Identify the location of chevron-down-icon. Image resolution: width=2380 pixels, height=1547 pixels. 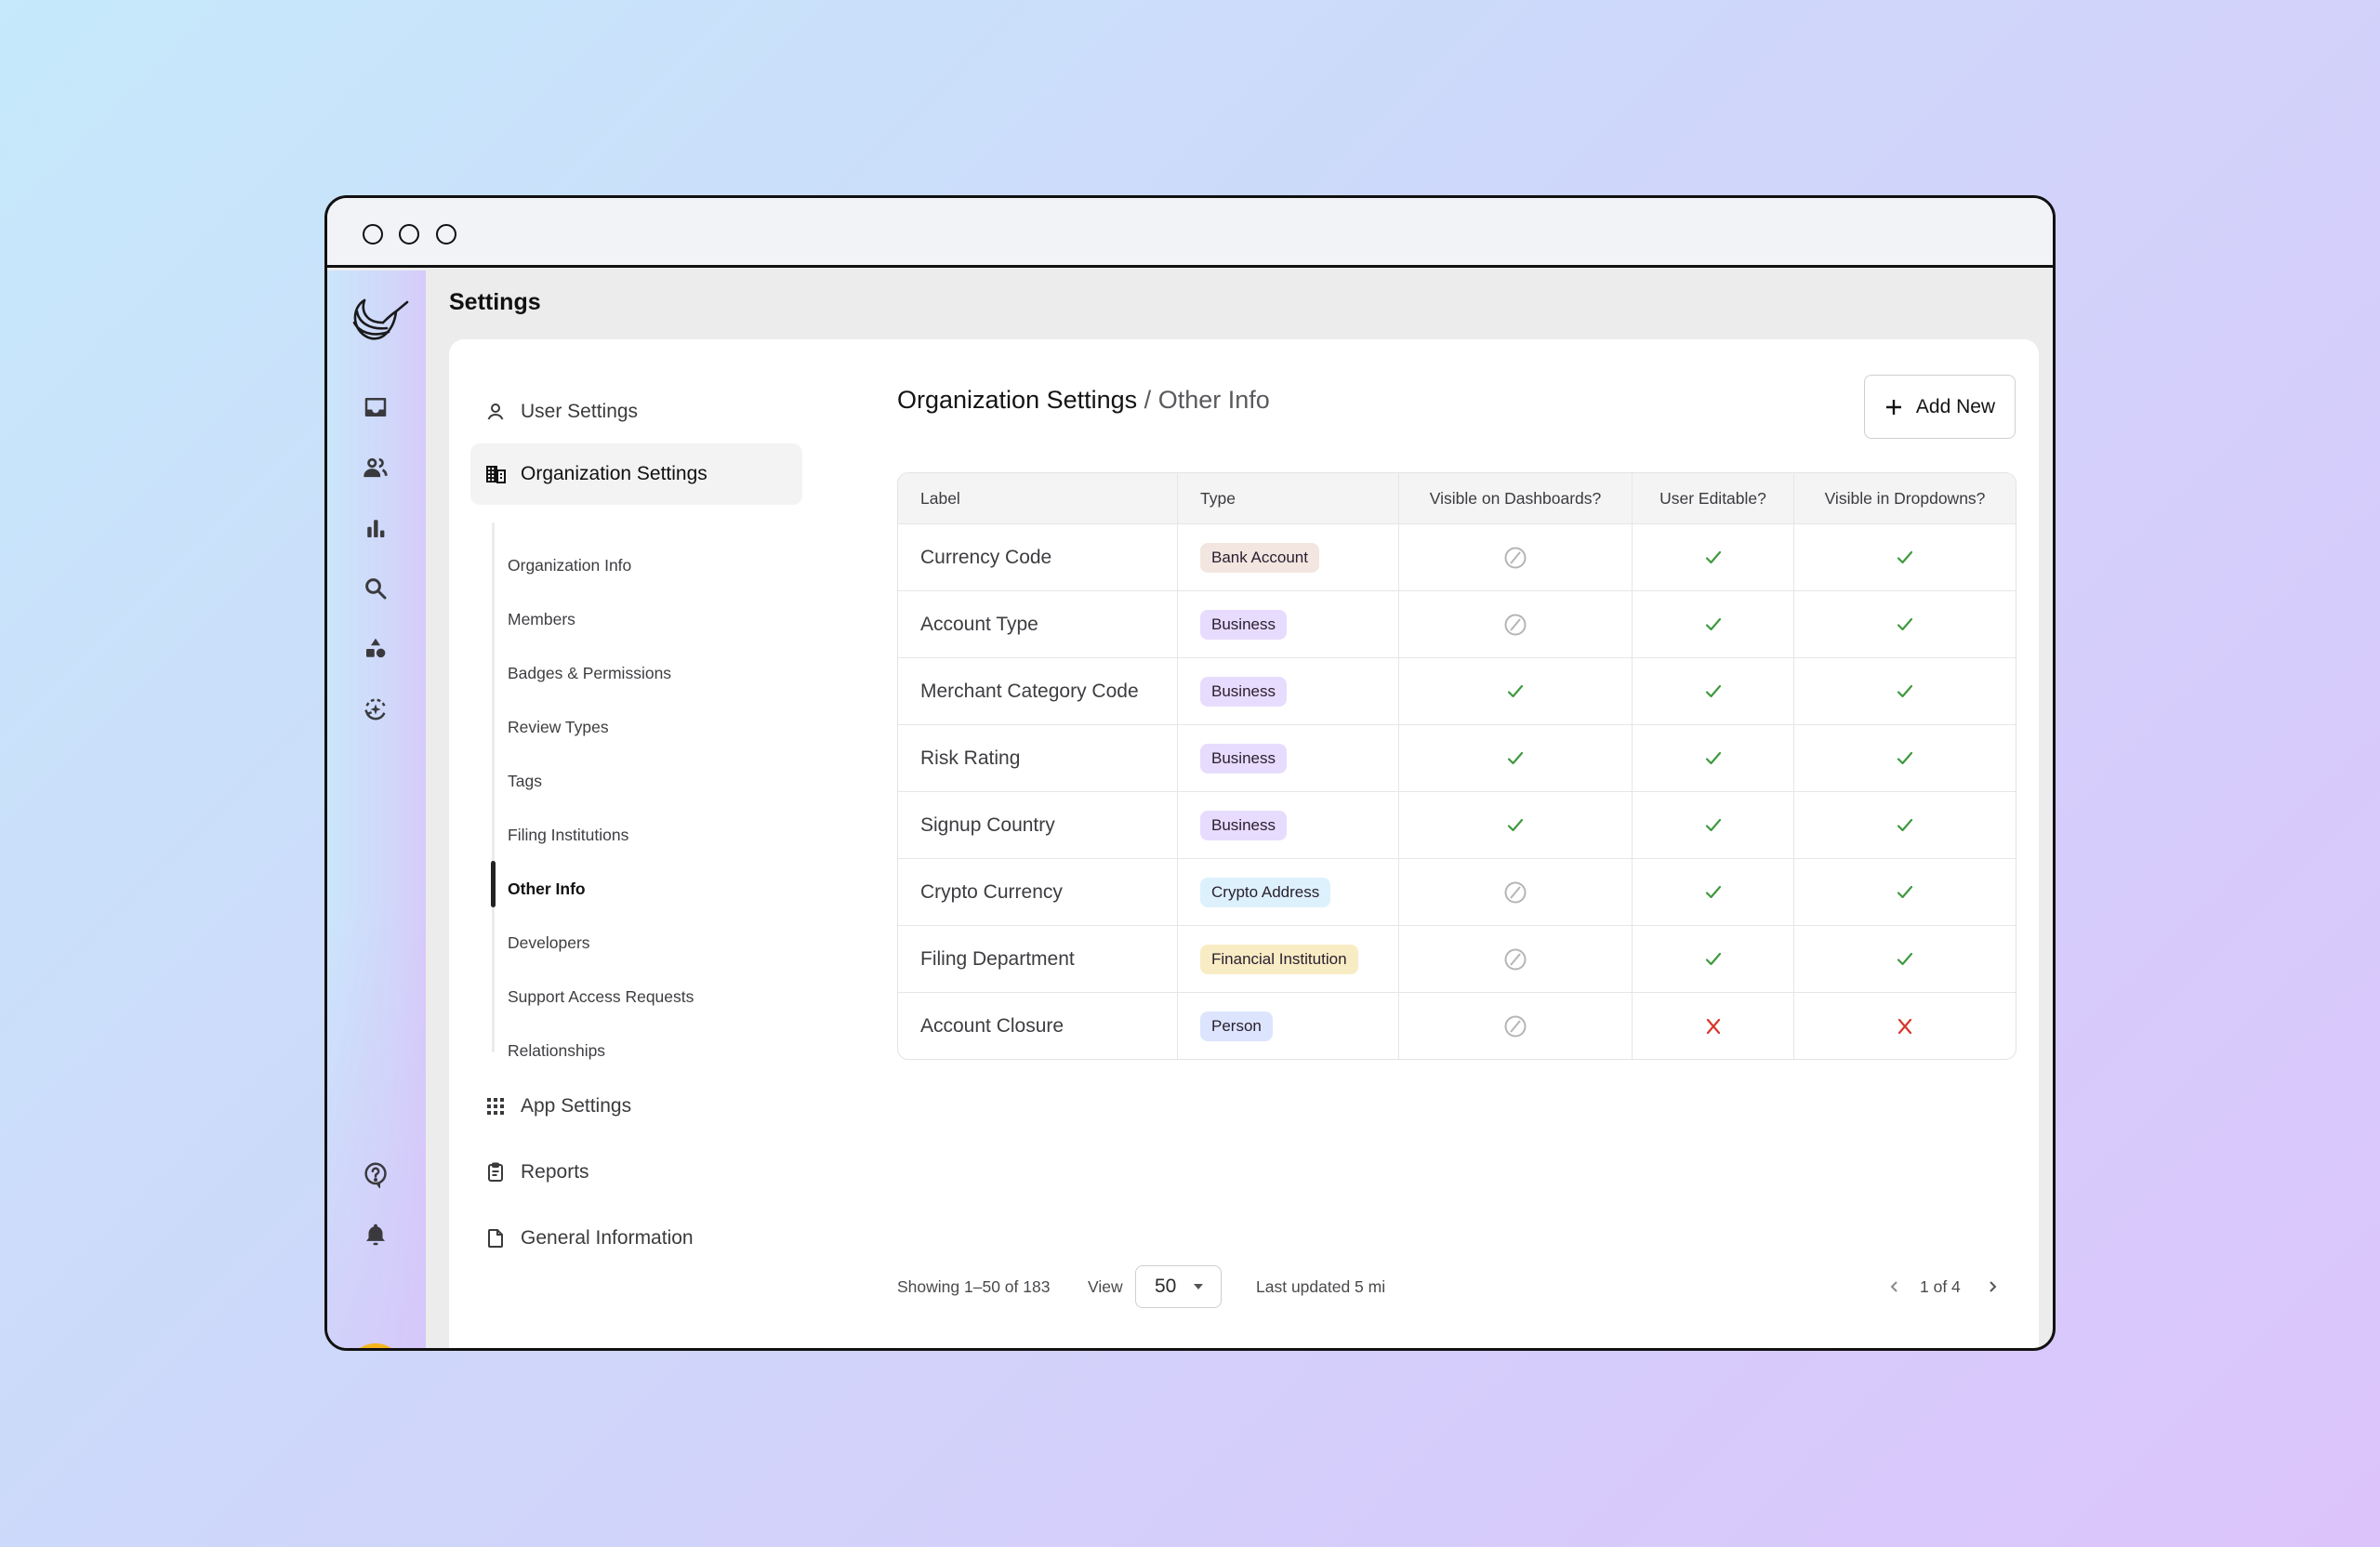
(1199, 1286).